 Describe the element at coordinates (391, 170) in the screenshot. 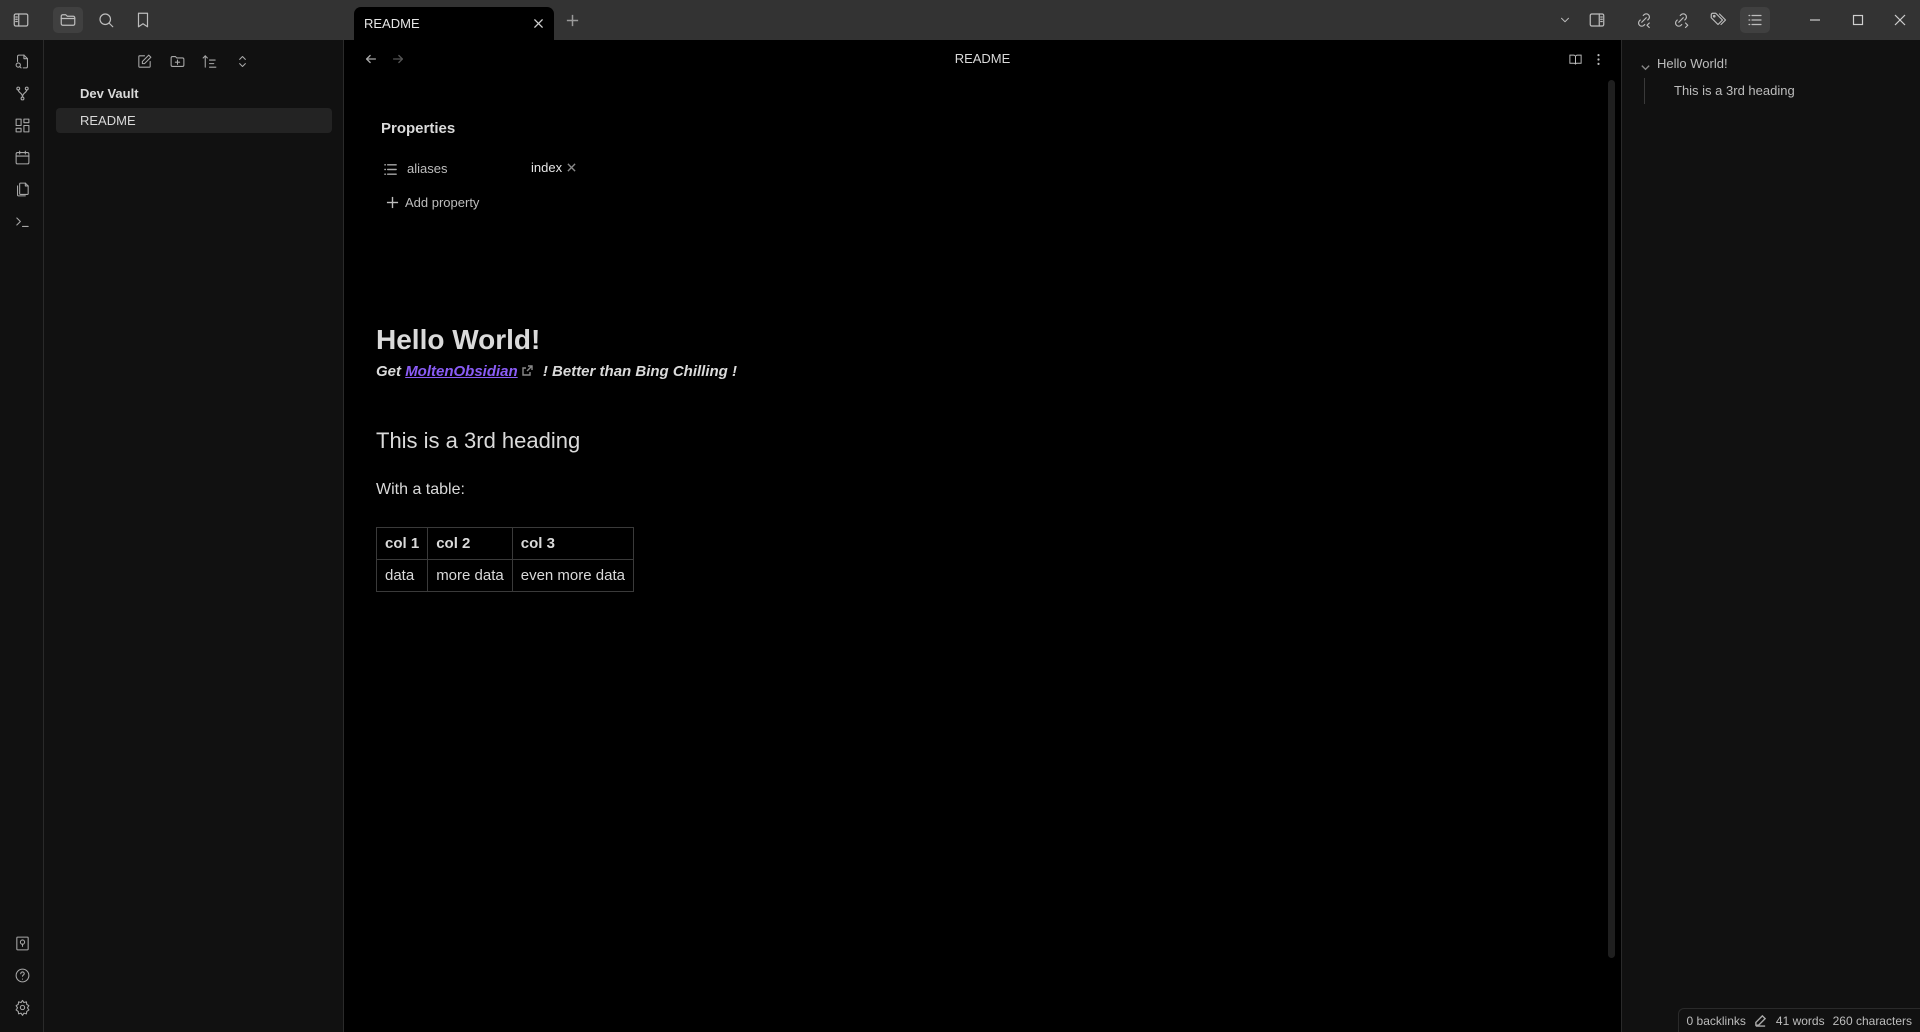

I see `list-icon` at that location.